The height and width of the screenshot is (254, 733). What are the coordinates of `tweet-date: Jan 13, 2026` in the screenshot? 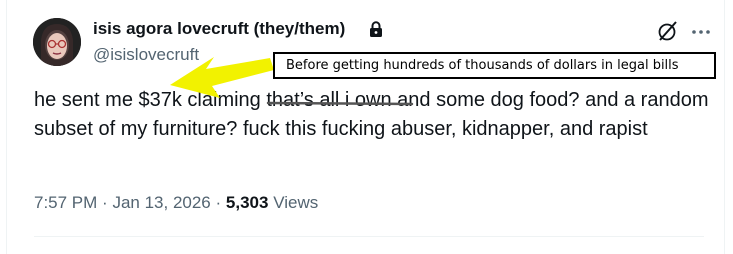 It's located at (161, 202).